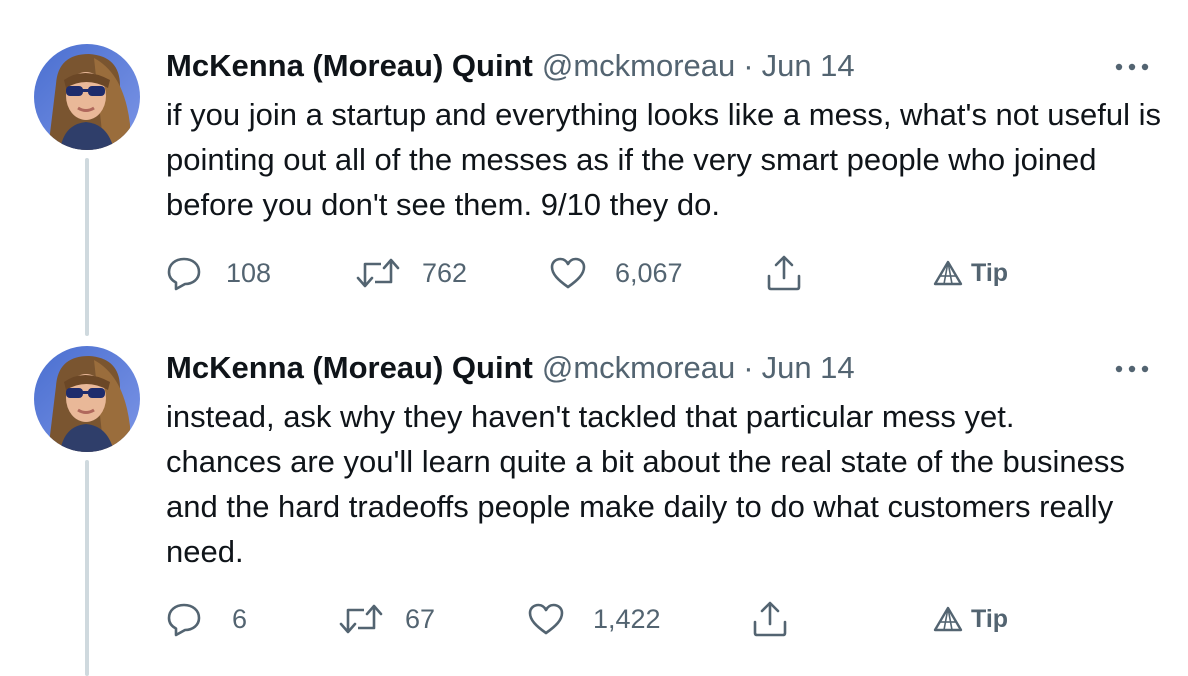 This screenshot has width=1188, height=676. What do you see at coordinates (445, 272) in the screenshot?
I see `retweet-count: 762` at bounding box center [445, 272].